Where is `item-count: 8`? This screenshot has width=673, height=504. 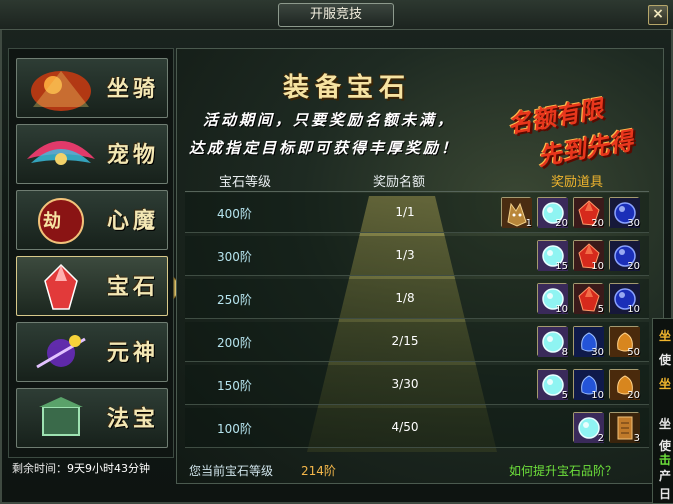
item-count: 8 is located at coordinates (564, 352).